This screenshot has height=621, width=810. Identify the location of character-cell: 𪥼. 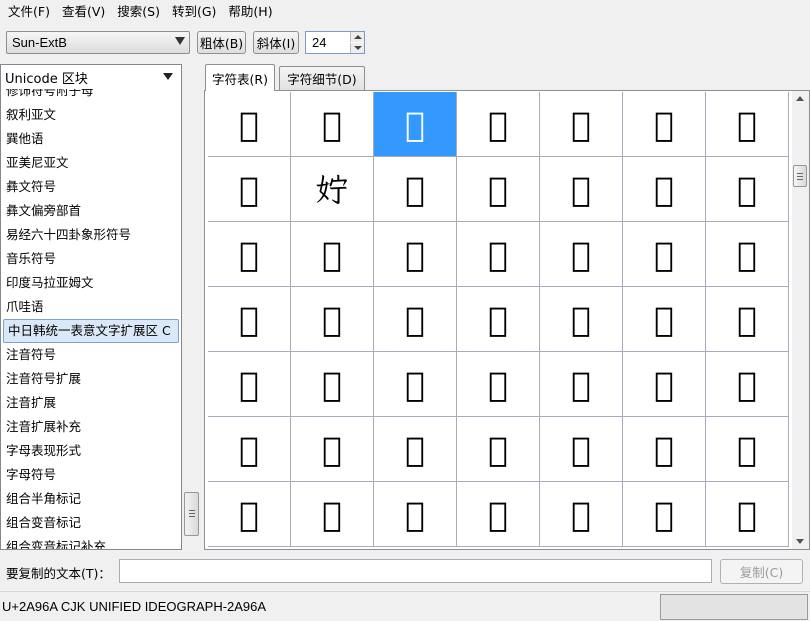
(747, 254).